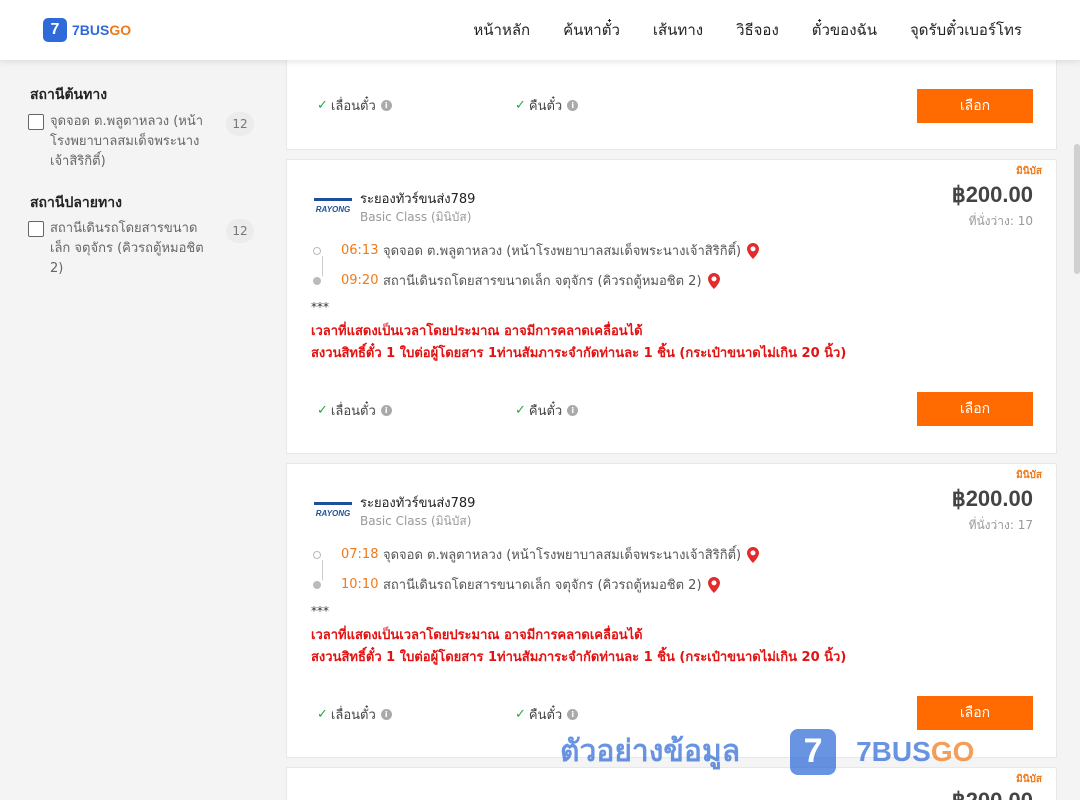 This screenshot has width=1080, height=800. Describe the element at coordinates (671, 783) in the screenshot. I see `trip-card: มินิบัส ฿200.00` at that location.